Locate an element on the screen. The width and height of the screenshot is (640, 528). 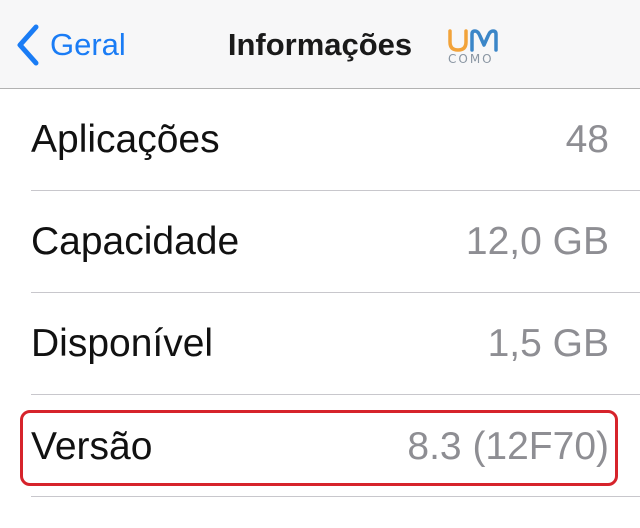
version-highlight-box is located at coordinates (319, 448).